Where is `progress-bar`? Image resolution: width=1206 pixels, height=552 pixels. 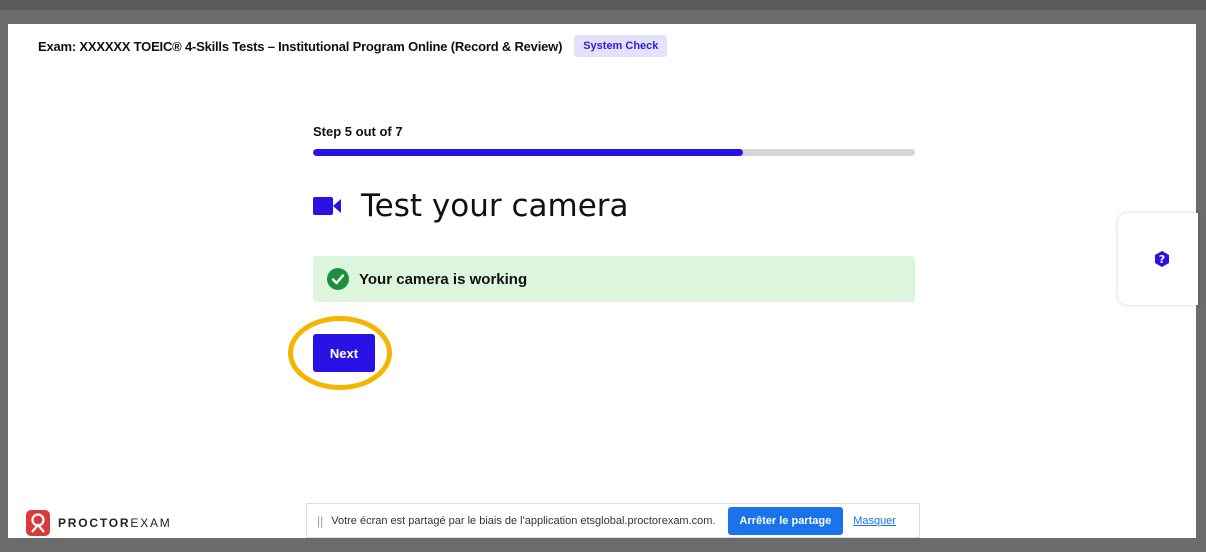 progress-bar is located at coordinates (614, 152).